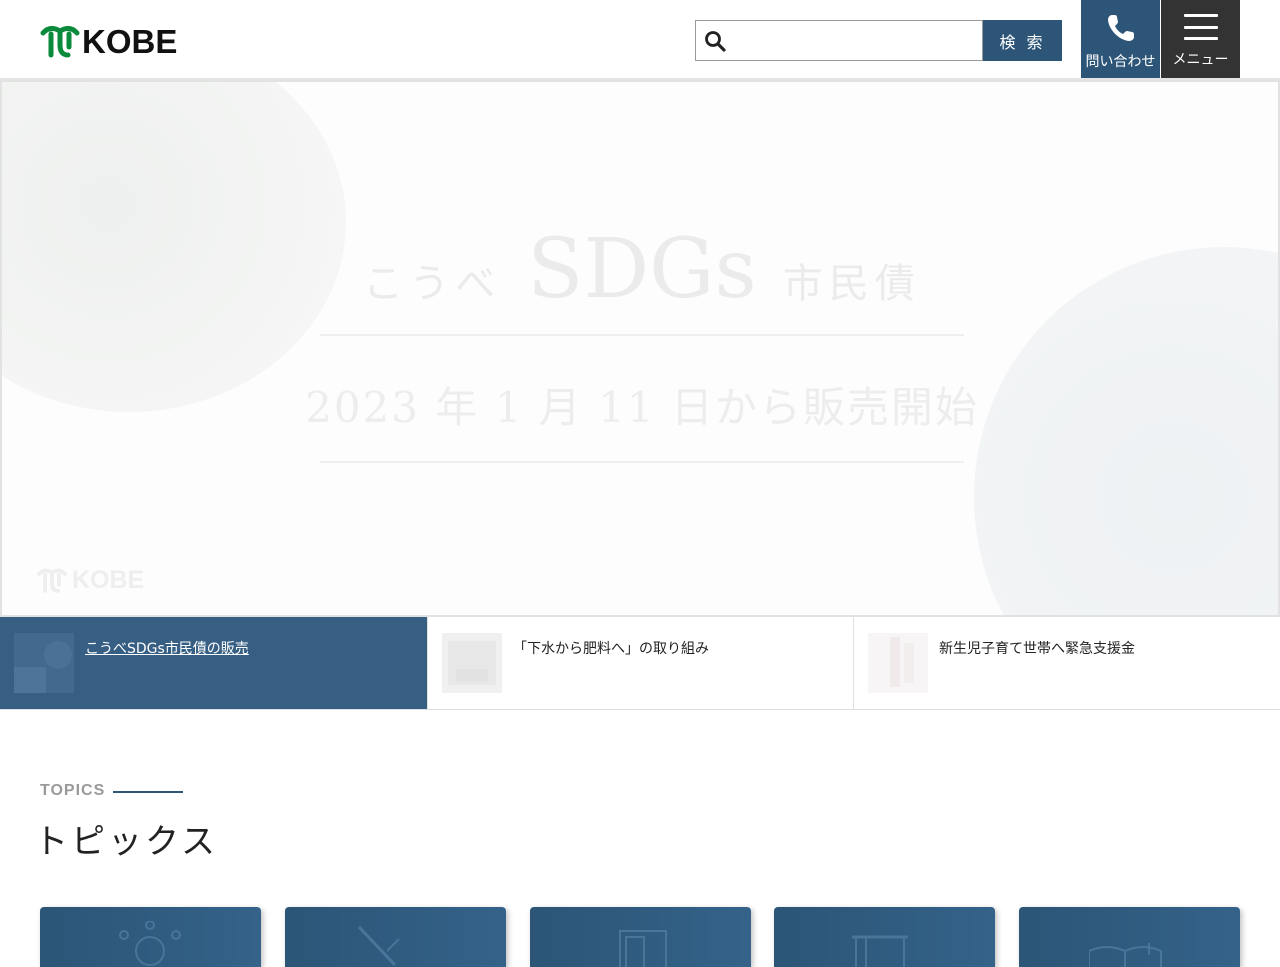  I want to click on hero-divider-bottom, so click(642, 462).